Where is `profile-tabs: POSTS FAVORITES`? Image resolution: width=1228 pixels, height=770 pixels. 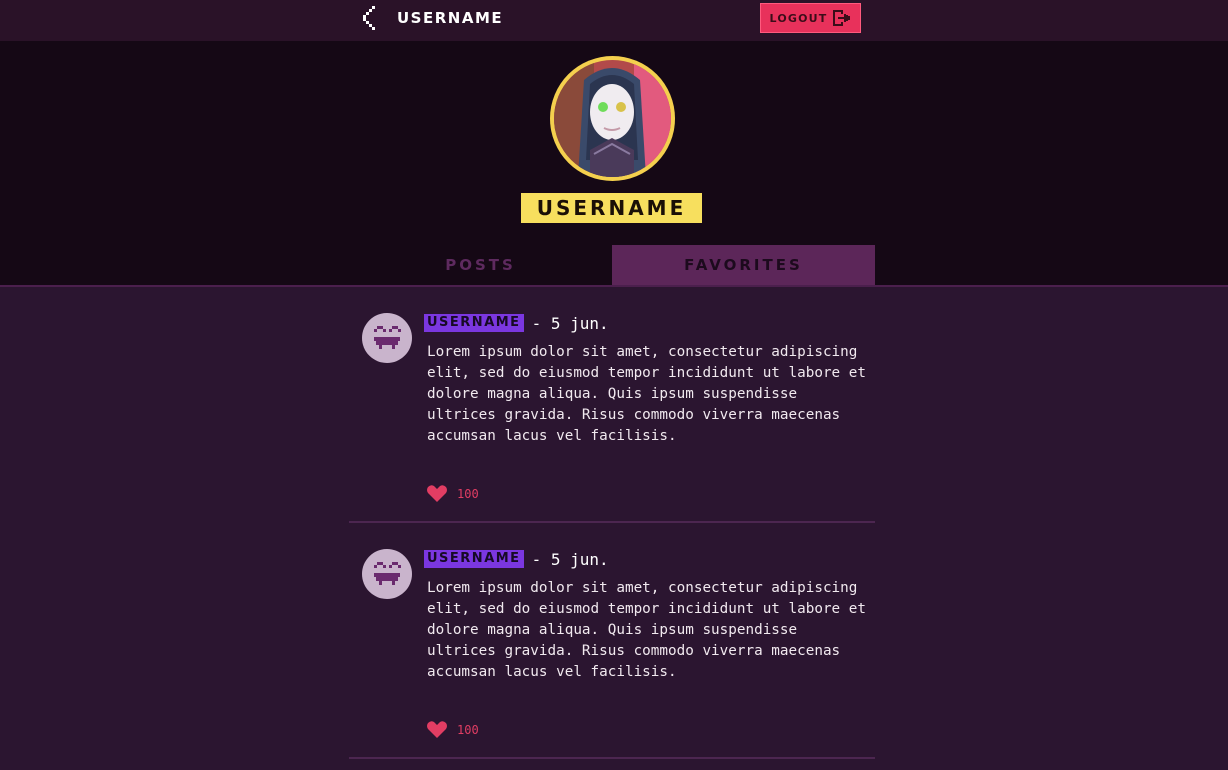 profile-tabs: POSTS FAVORITES is located at coordinates (612, 265).